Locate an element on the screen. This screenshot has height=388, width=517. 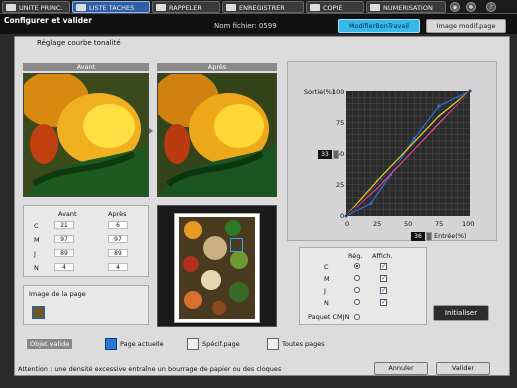
tab-numerisation: NUMERISATION is located at coordinates (406, 7).